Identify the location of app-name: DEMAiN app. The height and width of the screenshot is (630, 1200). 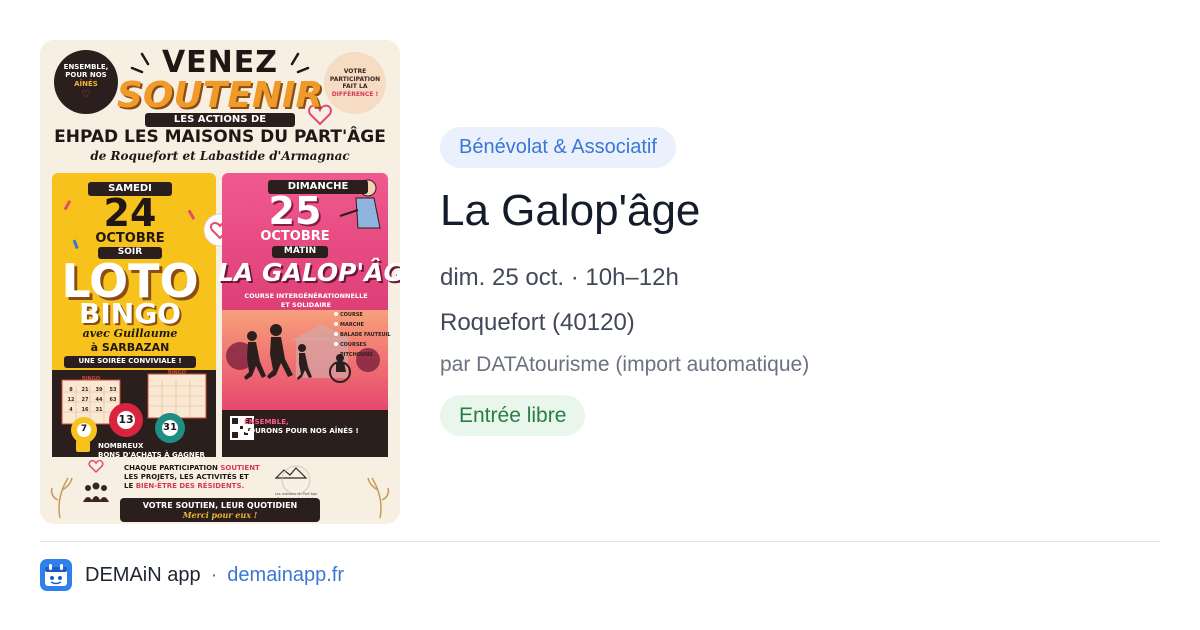
(143, 574).